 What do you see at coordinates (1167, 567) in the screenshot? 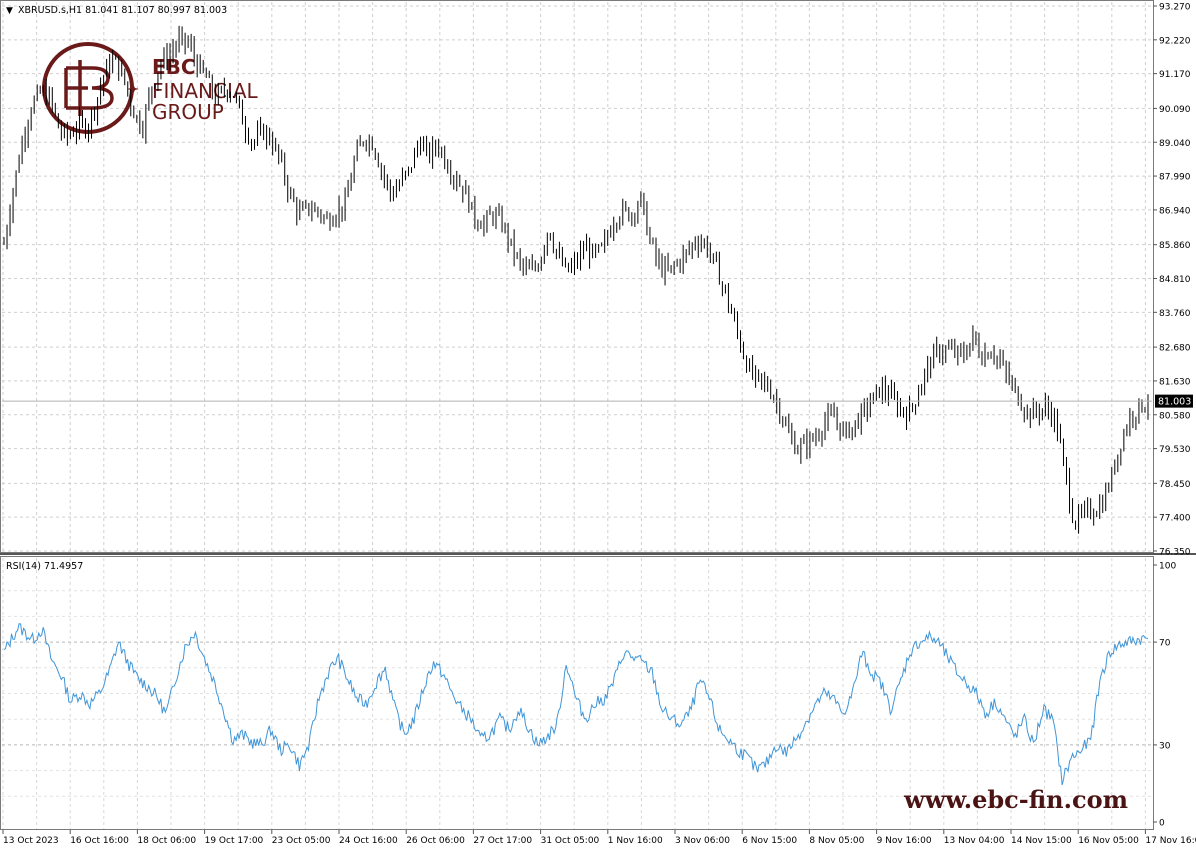
I see `rsi-tick-label: 100` at bounding box center [1167, 567].